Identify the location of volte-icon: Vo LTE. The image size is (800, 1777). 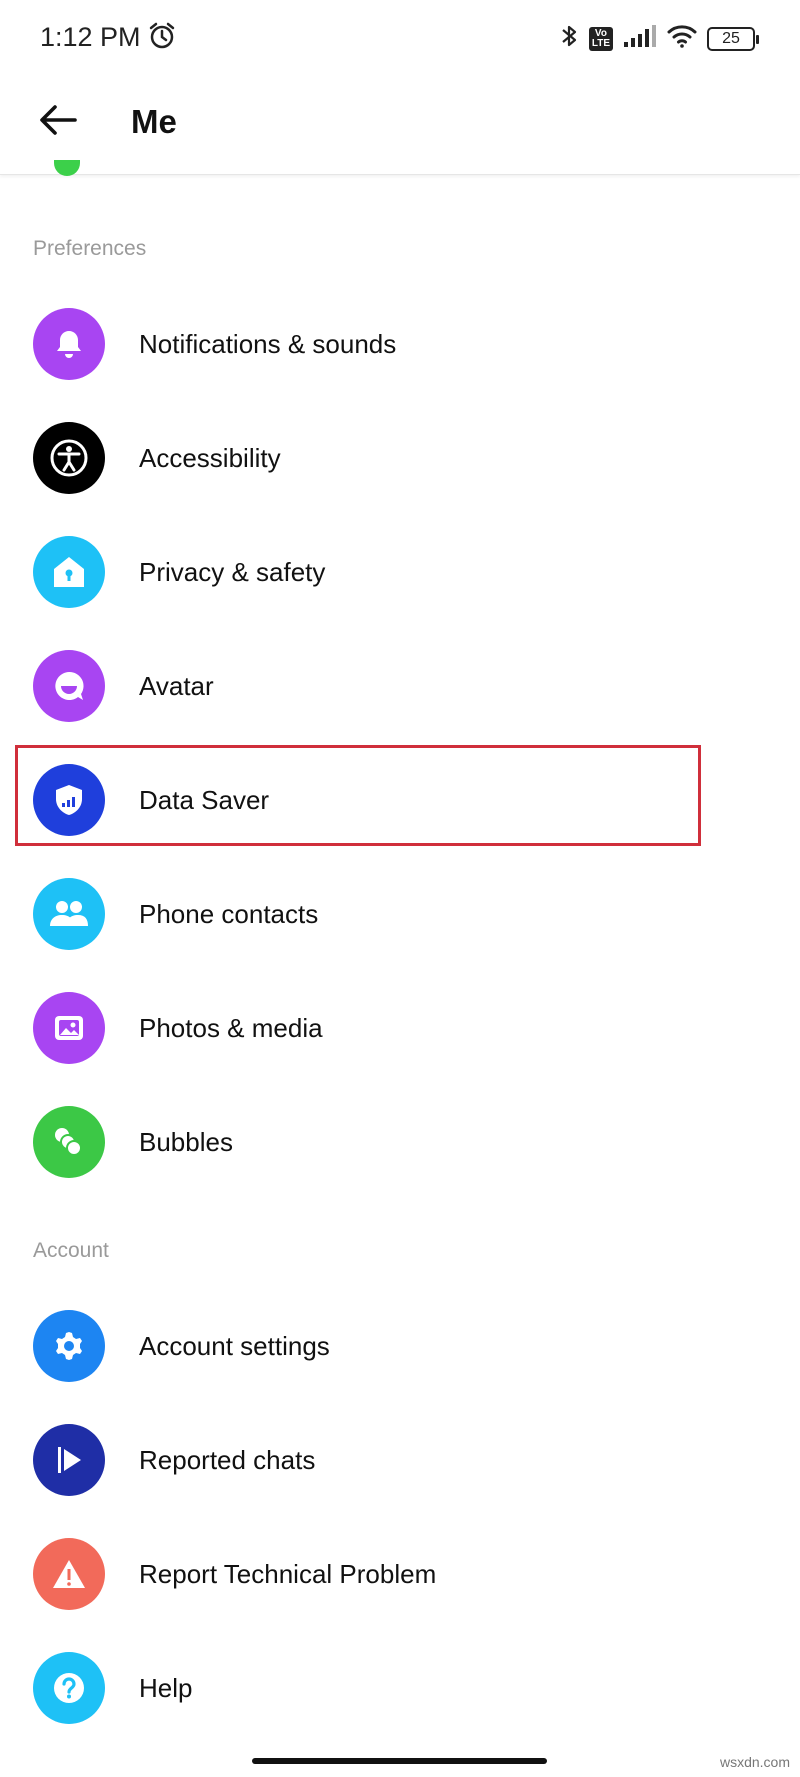
(600, 38).